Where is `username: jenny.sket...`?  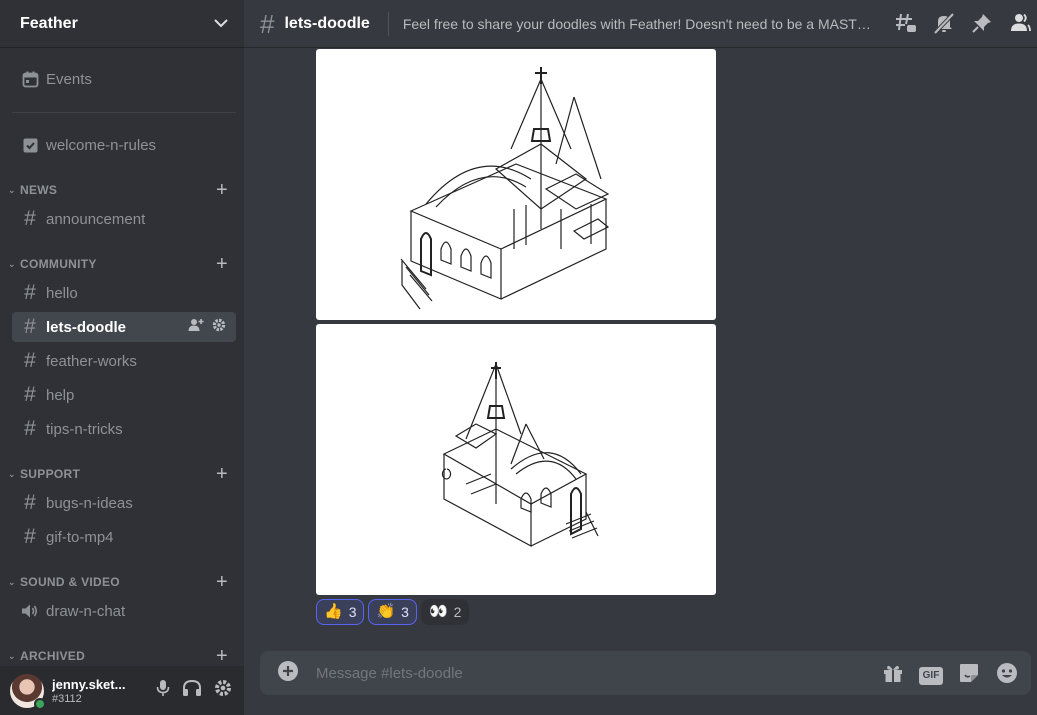 username: jenny.sket... is located at coordinates (89, 684).